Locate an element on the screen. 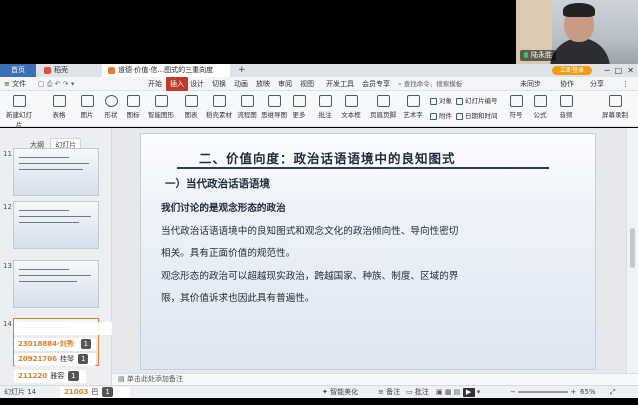 The image size is (638, 405). audio-button: 音频 is located at coordinates (566, 107).